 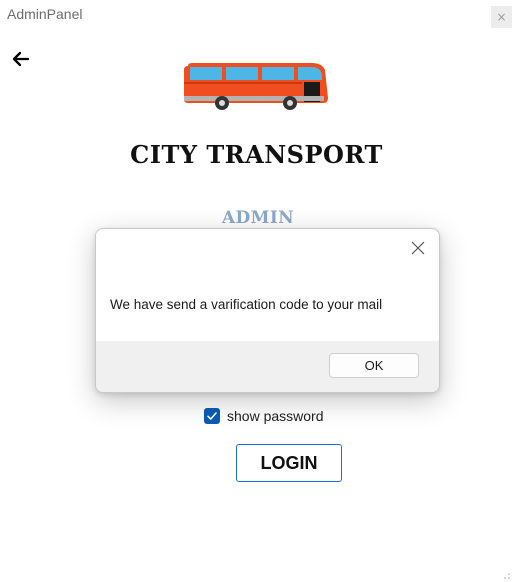 What do you see at coordinates (275, 416) in the screenshot?
I see `show-password-label: show password` at bounding box center [275, 416].